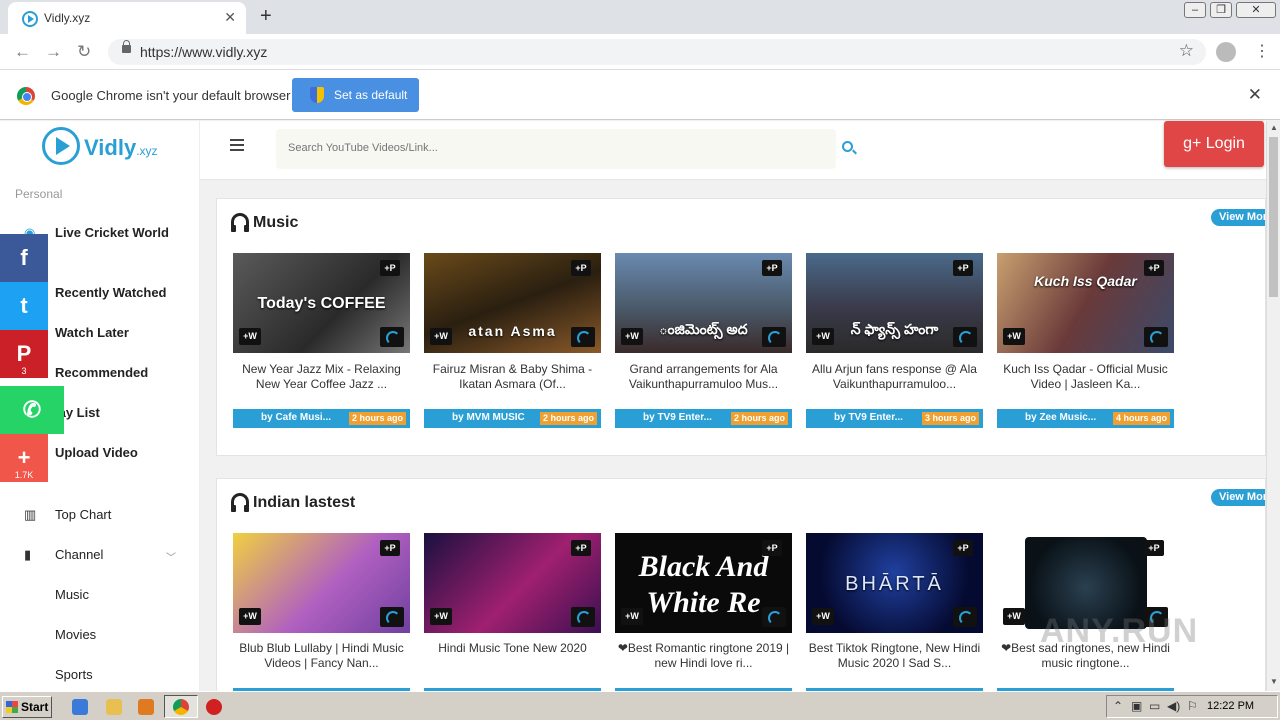 The image size is (1280, 720). I want to click on scroll-down-icon: ▼, so click(1274, 681).